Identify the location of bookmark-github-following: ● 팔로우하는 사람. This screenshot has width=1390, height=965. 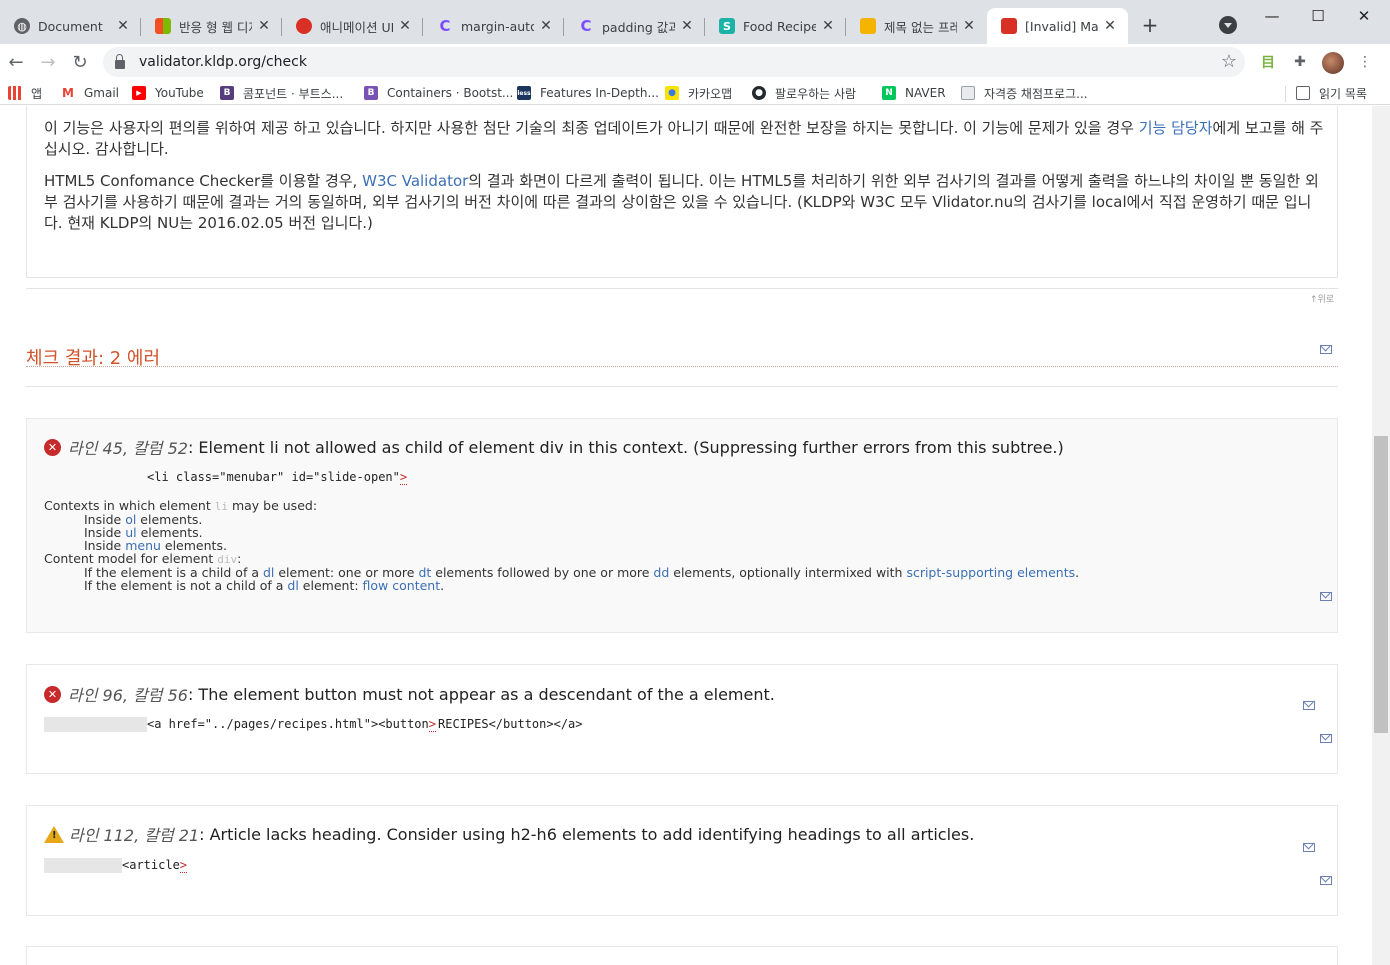
(804, 93).